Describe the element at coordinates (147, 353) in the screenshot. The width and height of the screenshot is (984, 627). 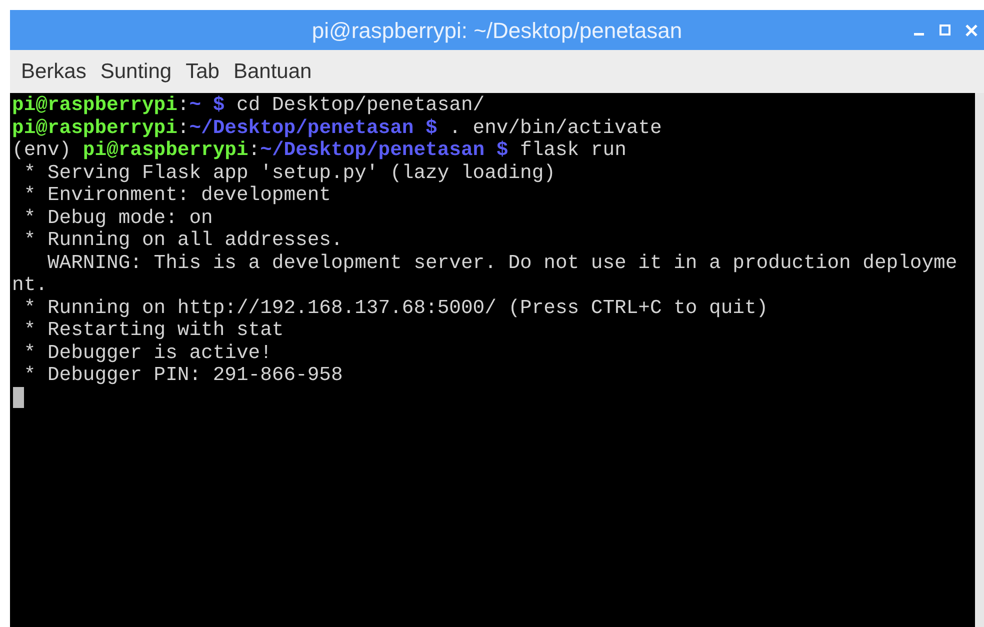
I see `terminal-line: * Debugger is active!` at that location.